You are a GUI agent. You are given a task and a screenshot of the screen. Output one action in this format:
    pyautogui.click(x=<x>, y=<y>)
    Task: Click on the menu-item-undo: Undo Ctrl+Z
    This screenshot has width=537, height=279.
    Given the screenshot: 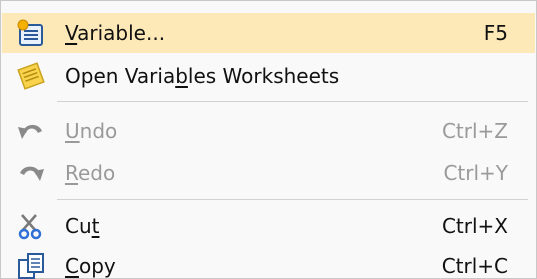 What is the action you would take?
    pyautogui.click(x=268, y=131)
    